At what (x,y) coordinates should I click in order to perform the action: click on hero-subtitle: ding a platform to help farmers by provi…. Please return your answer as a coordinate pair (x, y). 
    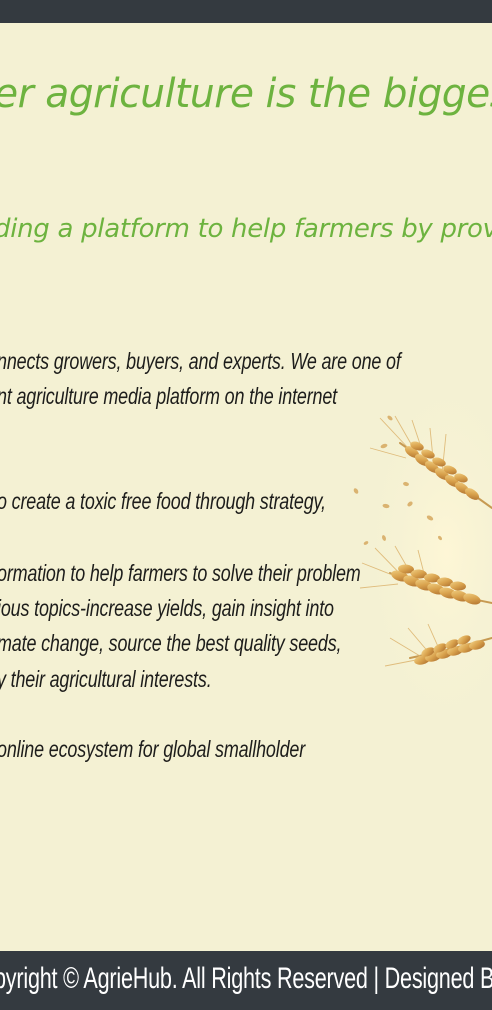
    Looking at the image, I should click on (246, 229).